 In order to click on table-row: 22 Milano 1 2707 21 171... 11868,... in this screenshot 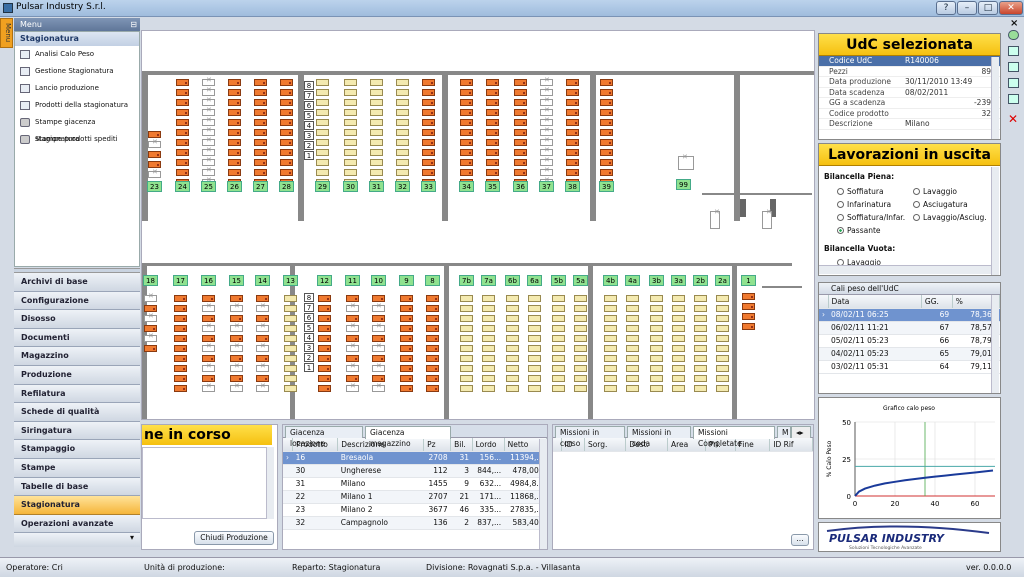, I will do `click(415, 497)`.